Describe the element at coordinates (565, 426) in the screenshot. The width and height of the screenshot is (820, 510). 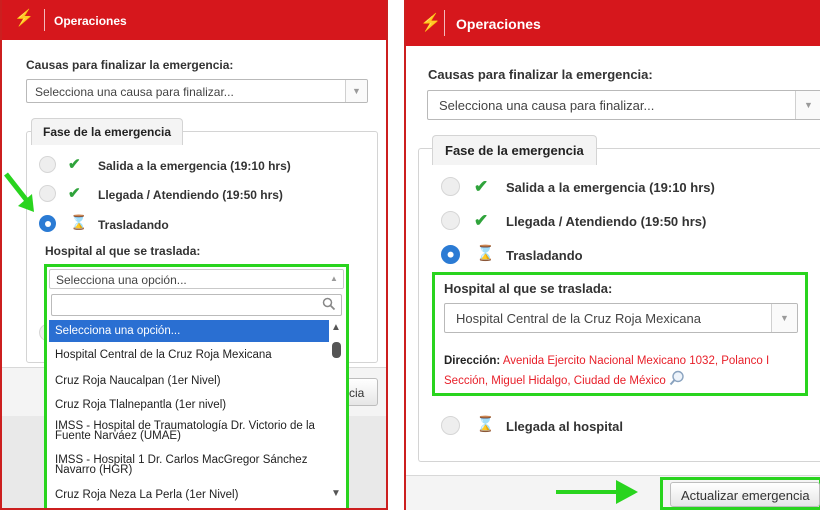
I see `phase-label-llegada-hospital: Llegada al hospital` at that location.